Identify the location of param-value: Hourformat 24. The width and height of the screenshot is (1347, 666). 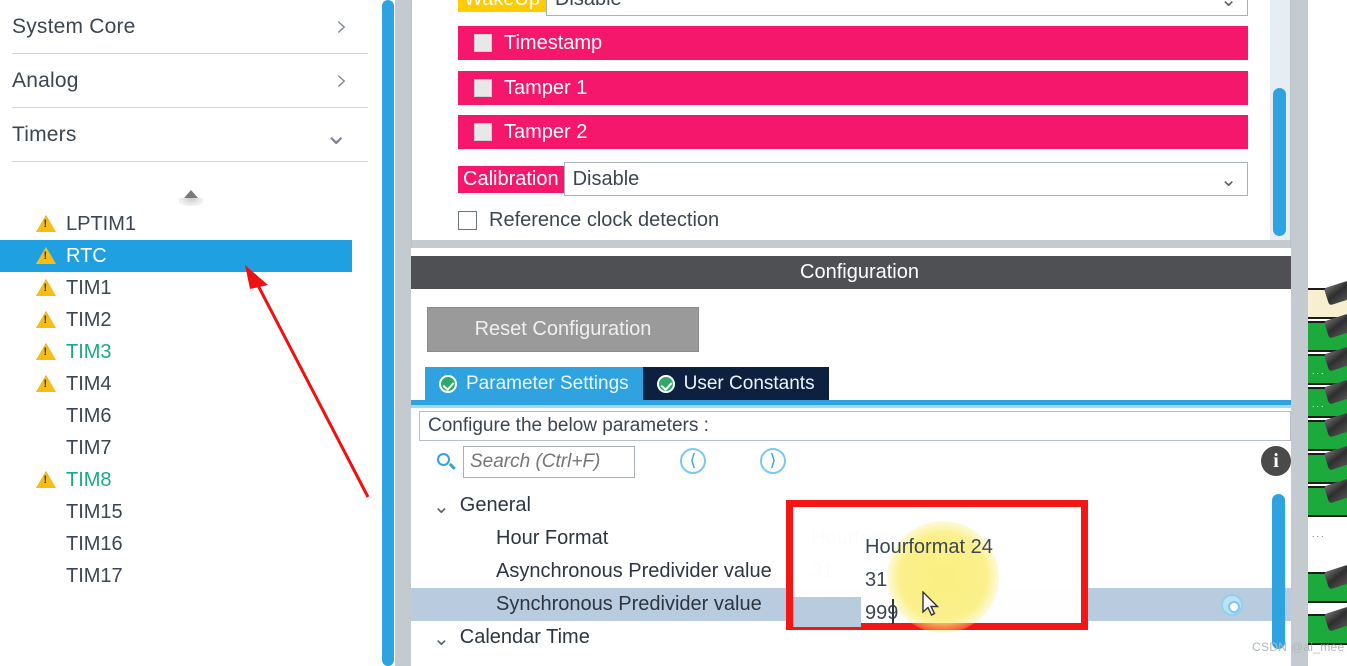
(875, 538).